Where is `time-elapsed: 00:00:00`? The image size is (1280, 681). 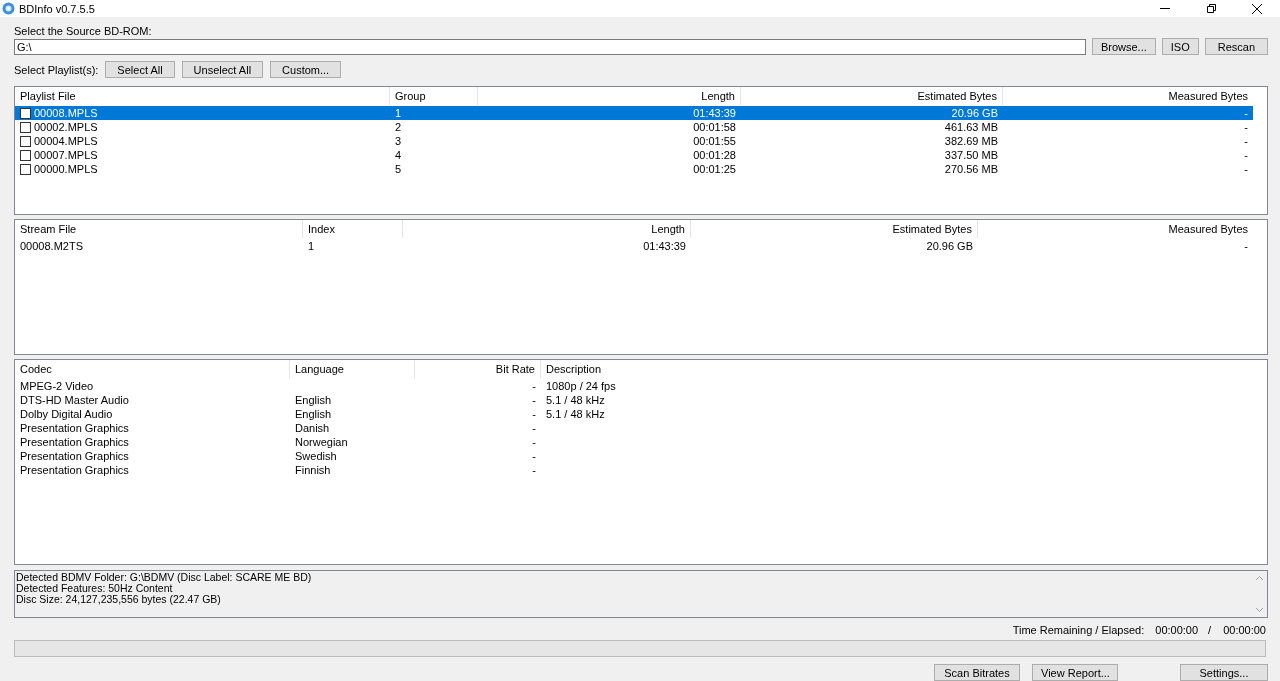 time-elapsed: 00:00:00 is located at coordinates (1244, 629).